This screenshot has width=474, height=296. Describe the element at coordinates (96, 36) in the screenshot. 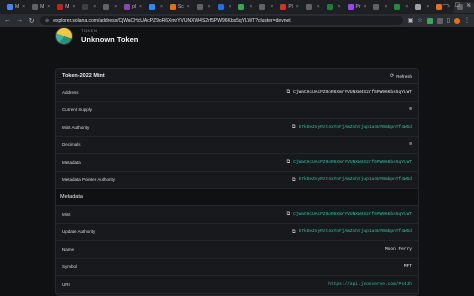

I see `token-header: TOKEN Unknown Token` at that location.